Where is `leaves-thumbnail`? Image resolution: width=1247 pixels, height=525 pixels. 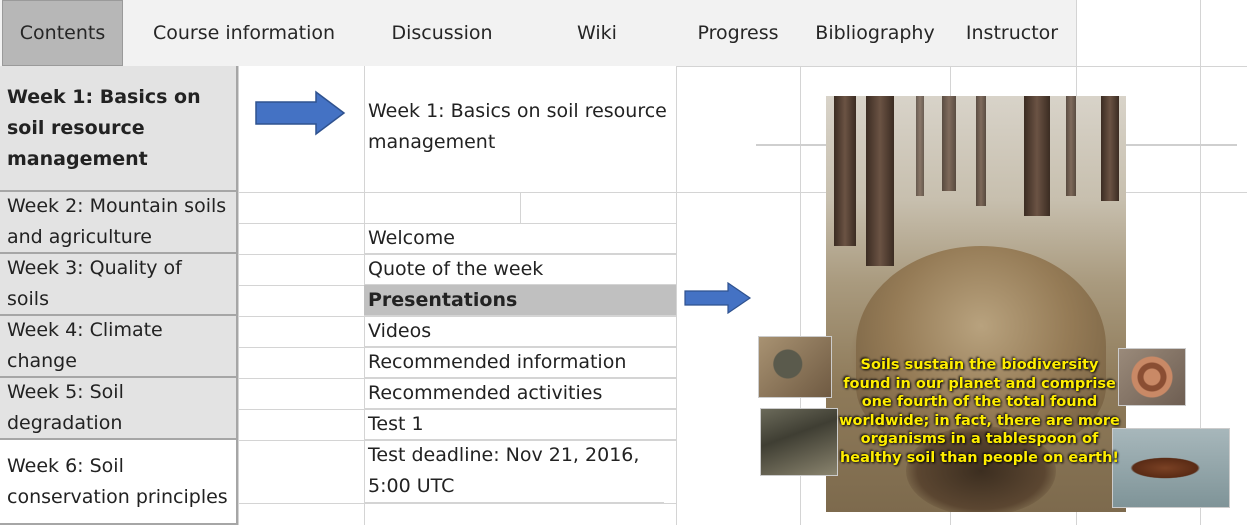 leaves-thumbnail is located at coordinates (799, 442).